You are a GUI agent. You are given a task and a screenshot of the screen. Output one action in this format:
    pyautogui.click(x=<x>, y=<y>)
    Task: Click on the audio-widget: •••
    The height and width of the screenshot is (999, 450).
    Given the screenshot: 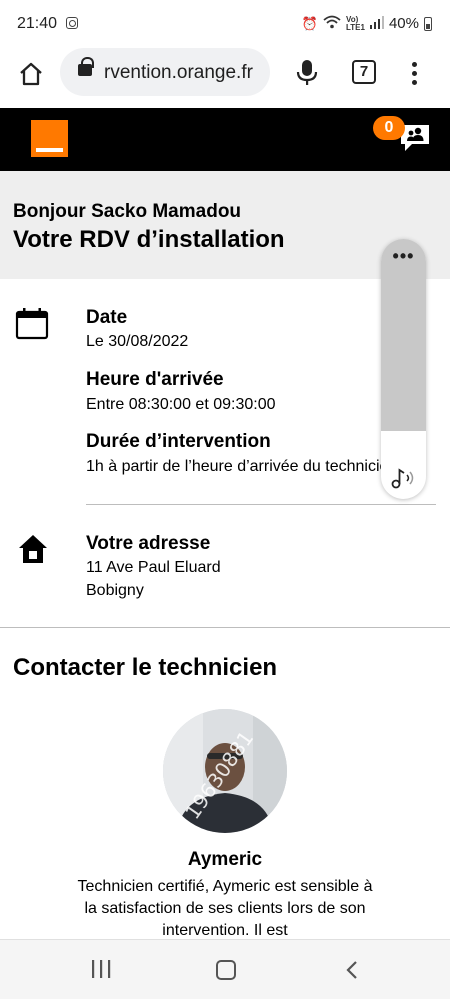 What is the action you would take?
    pyautogui.click(x=403, y=369)
    